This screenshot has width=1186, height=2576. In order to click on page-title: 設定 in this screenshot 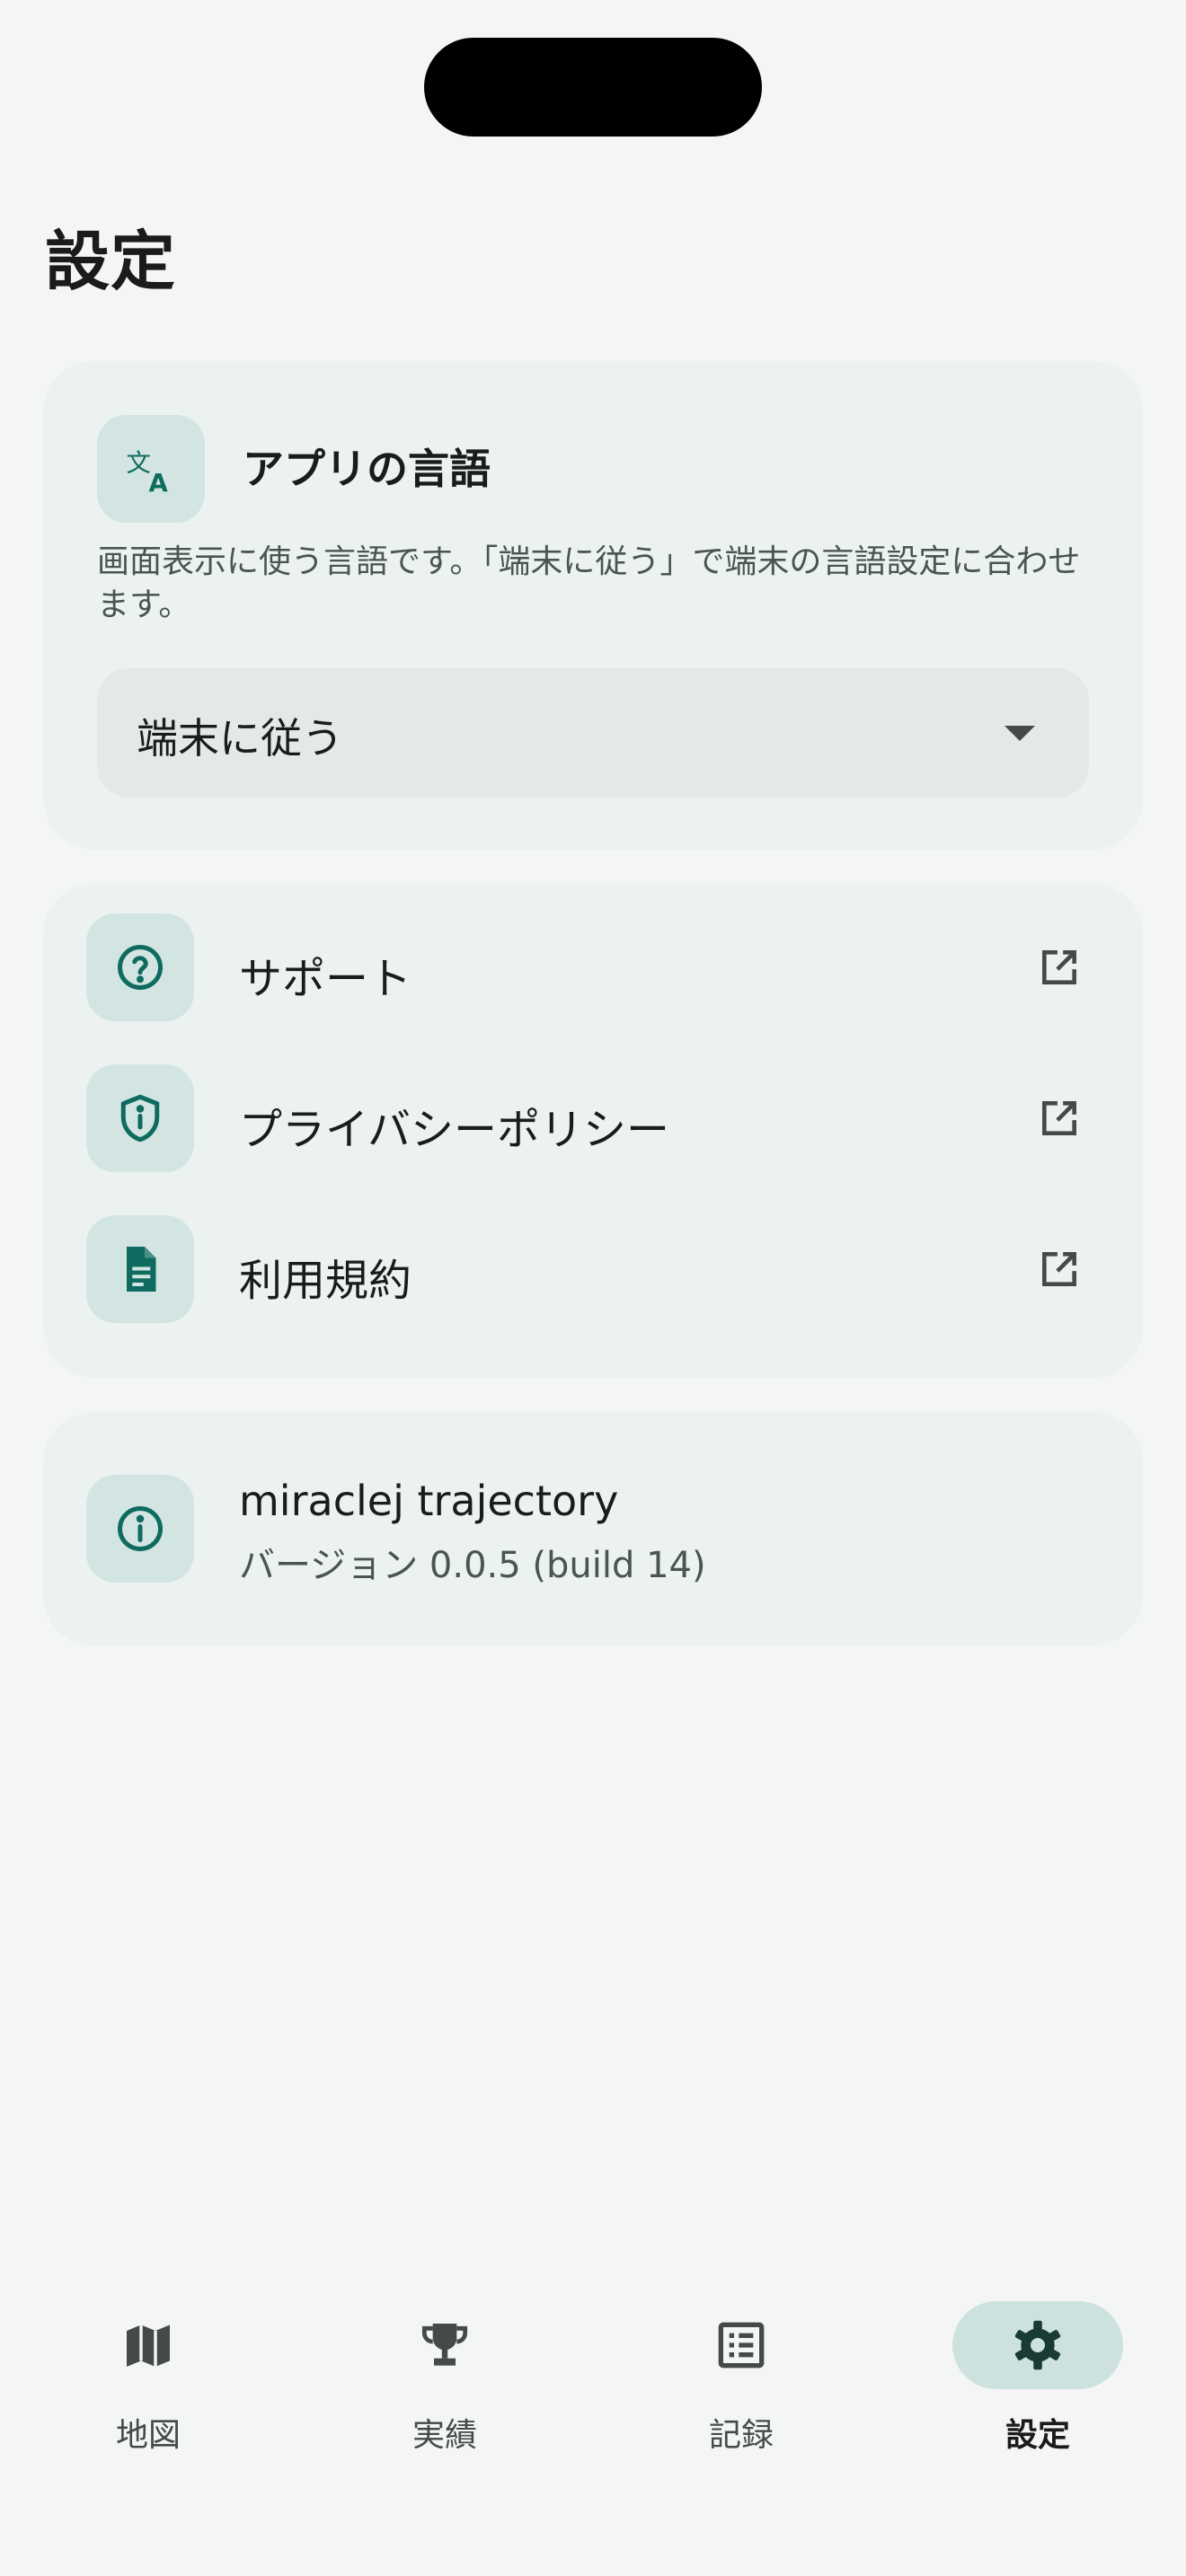, I will do `click(111, 261)`.